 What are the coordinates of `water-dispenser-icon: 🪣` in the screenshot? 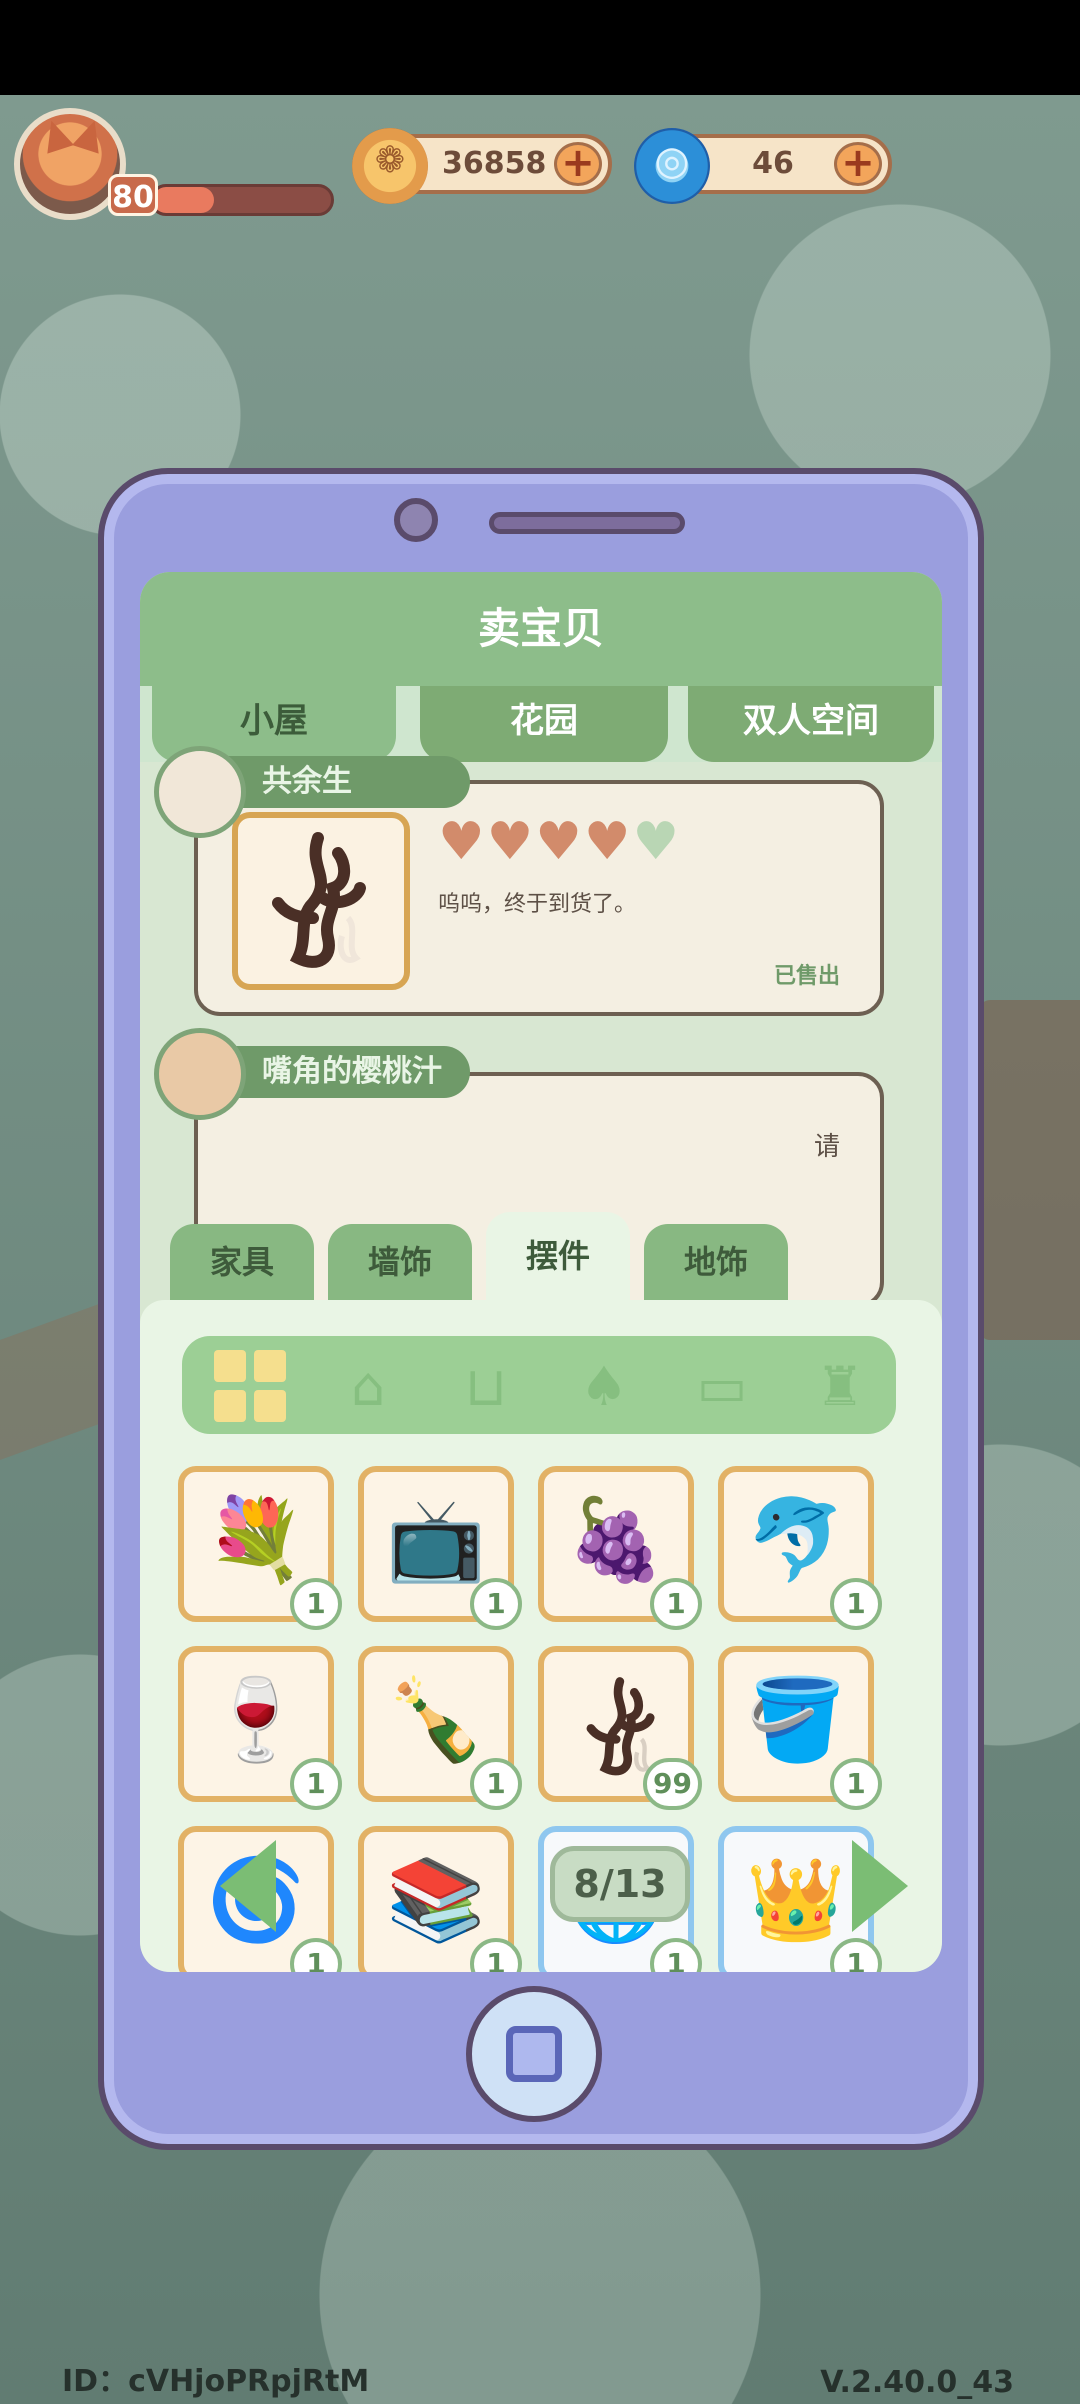 It's located at (796, 1719).